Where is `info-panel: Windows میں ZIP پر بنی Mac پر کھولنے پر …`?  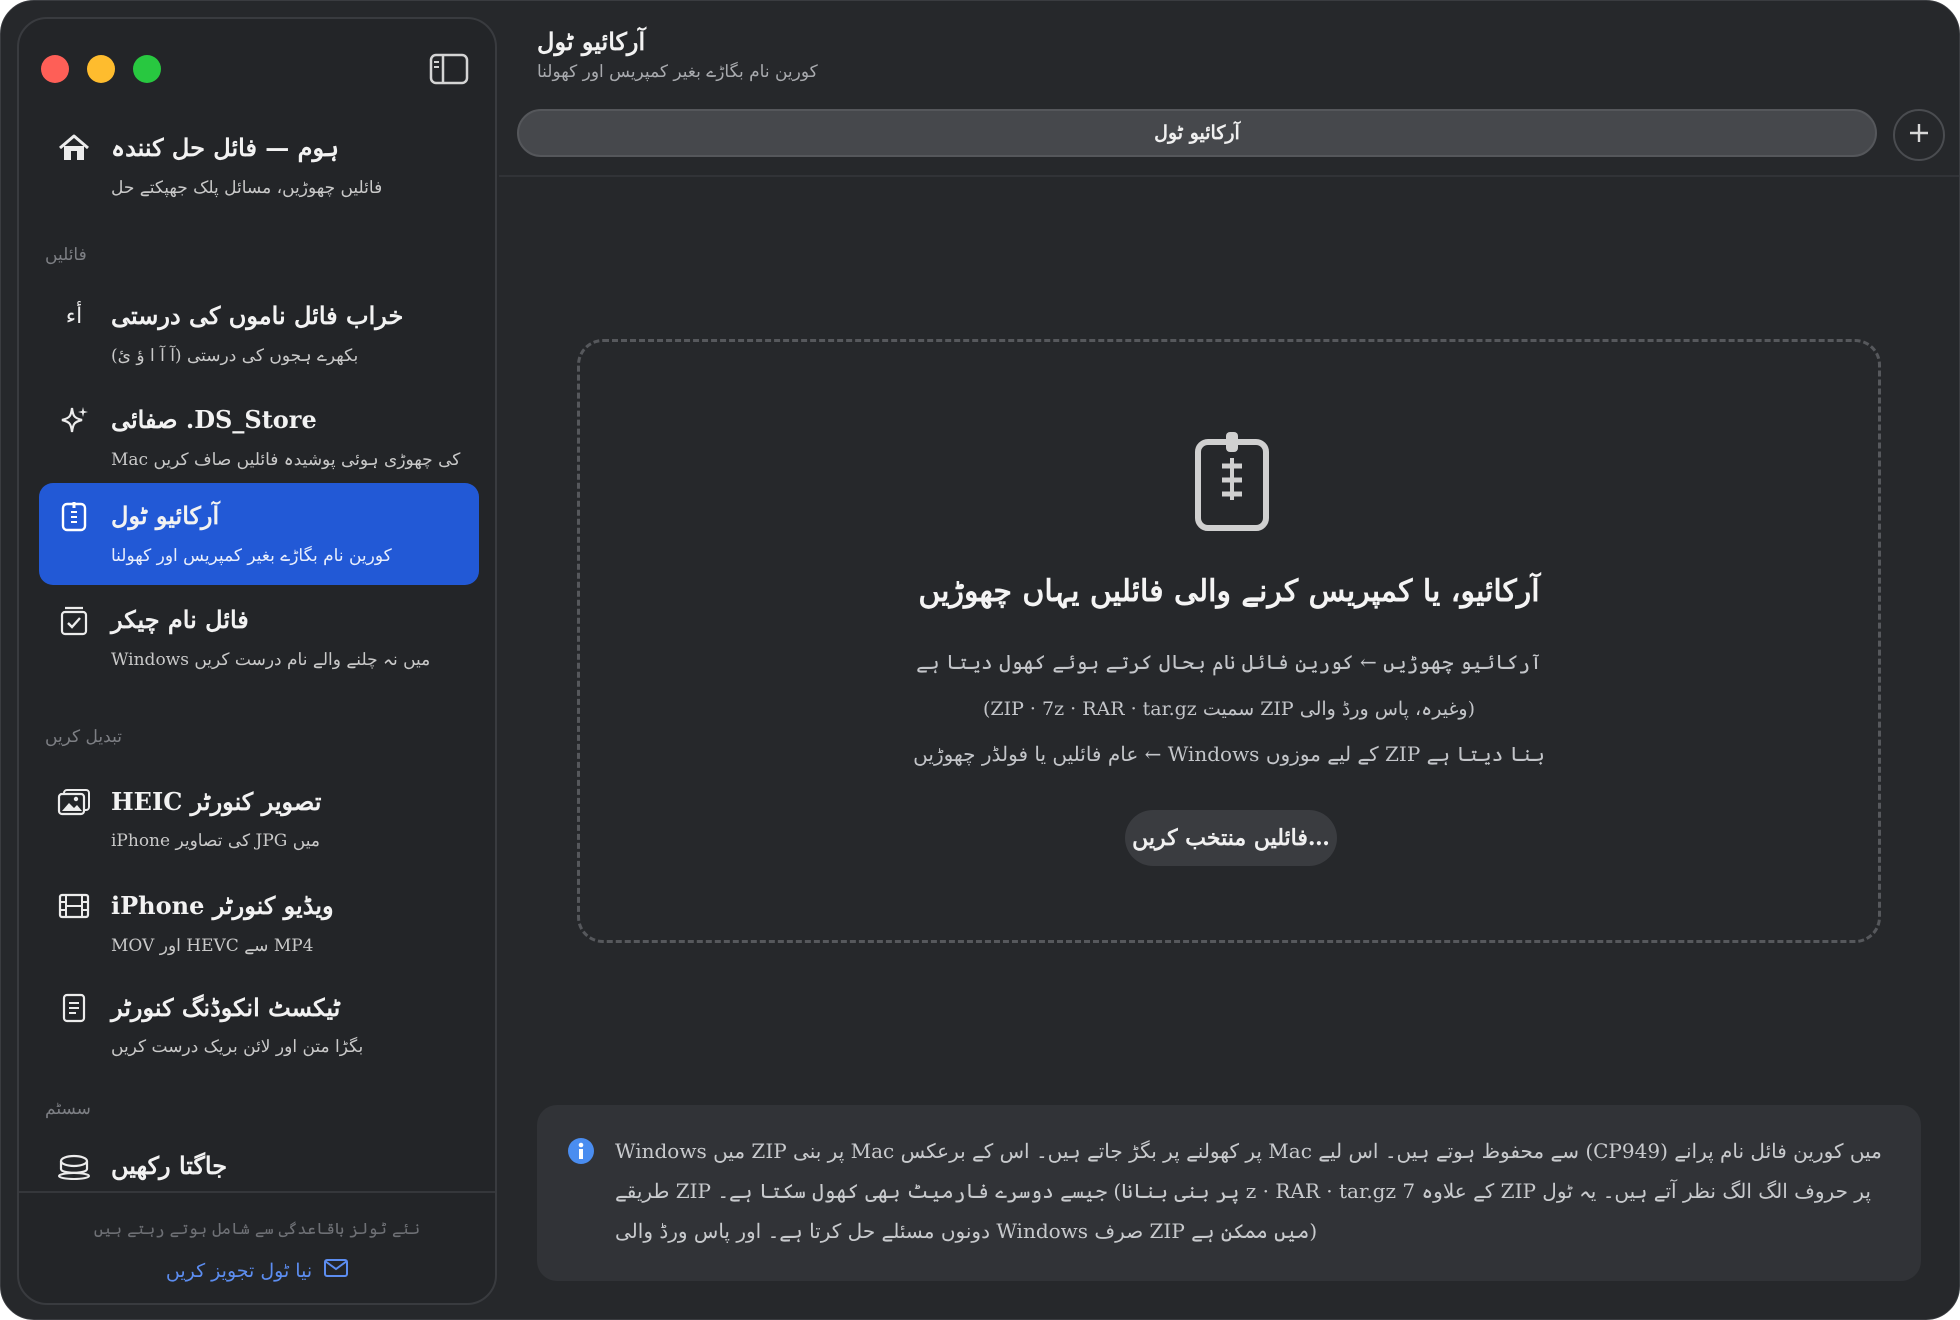 info-panel: Windows میں ZIP پر بنی Mac پر کھولنے پر … is located at coordinates (1229, 1193).